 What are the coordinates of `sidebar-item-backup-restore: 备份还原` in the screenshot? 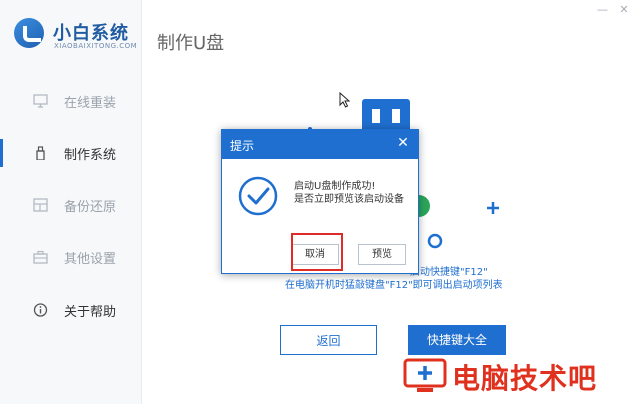 It's located at (70, 205).